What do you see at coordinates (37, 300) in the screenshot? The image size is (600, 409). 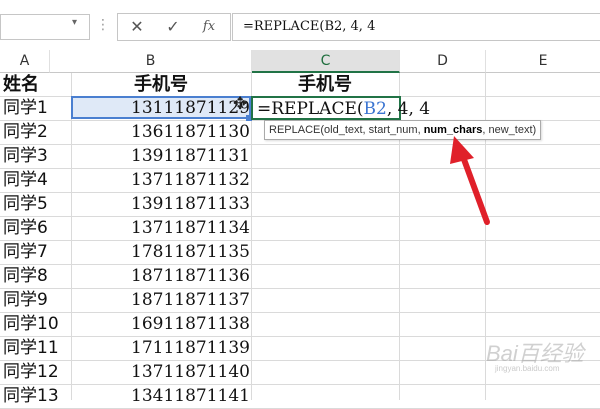 I see `name-cell: 同学9` at bounding box center [37, 300].